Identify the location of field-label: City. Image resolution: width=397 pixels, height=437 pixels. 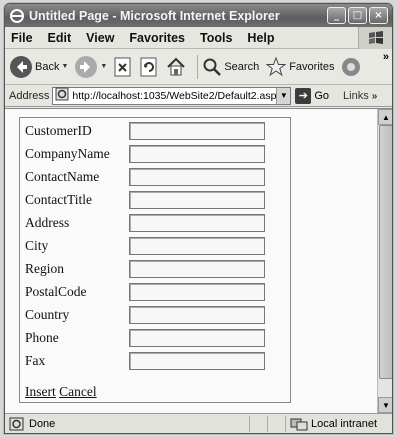
(37, 245).